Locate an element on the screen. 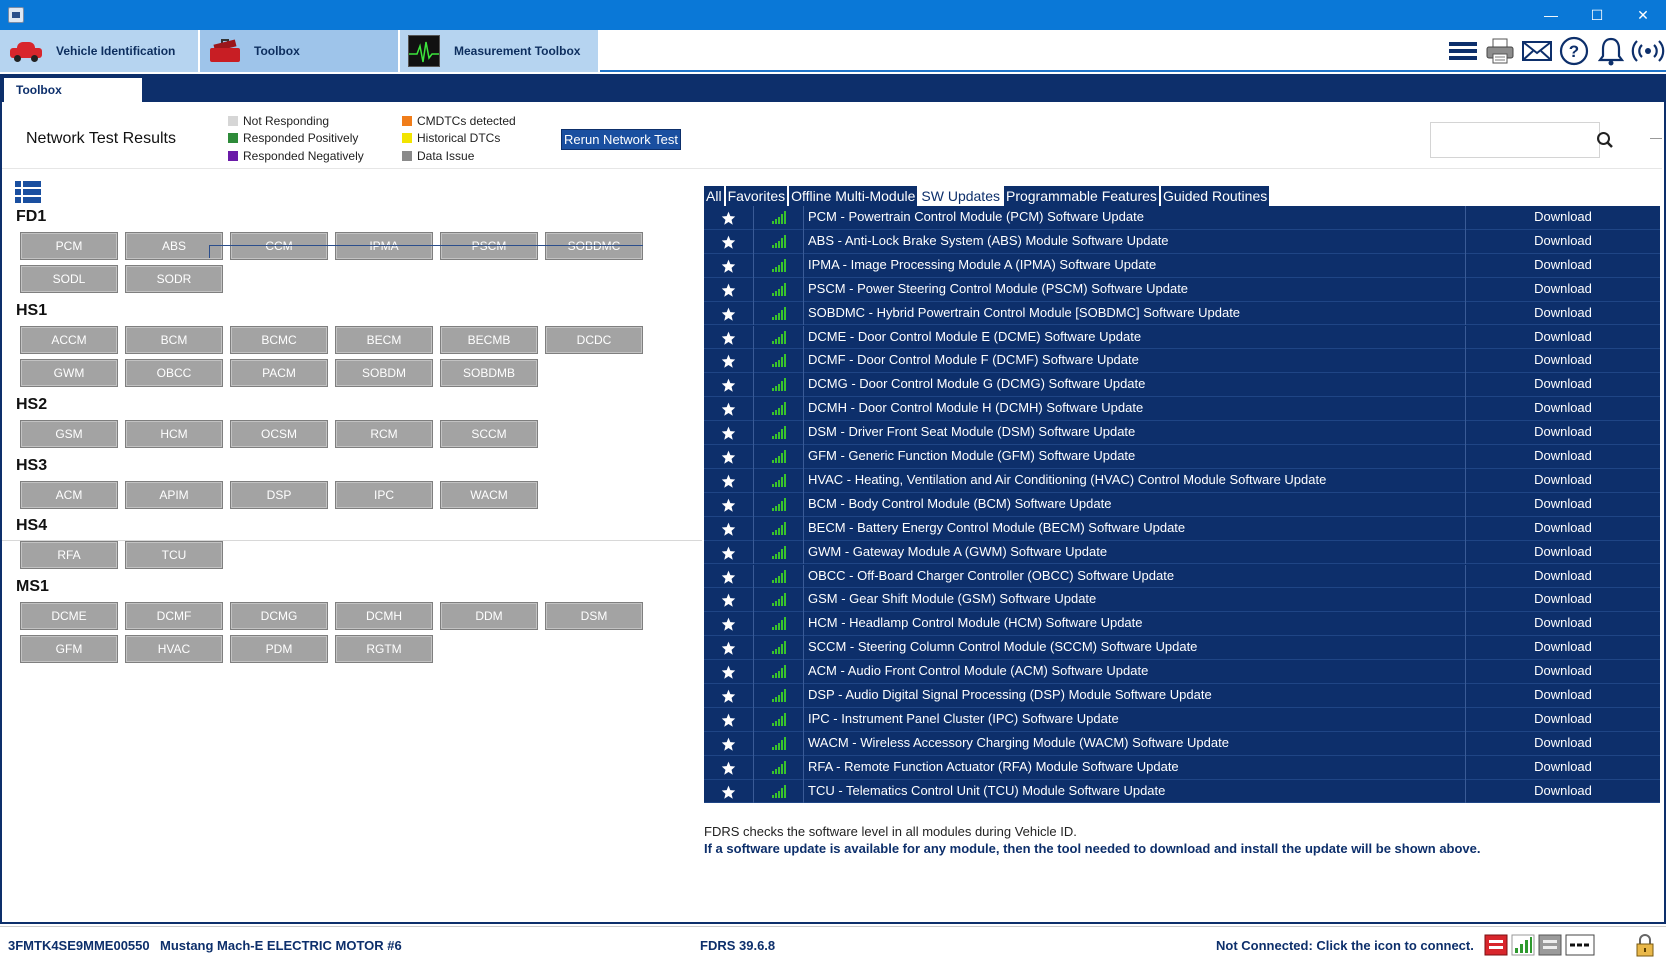 This screenshot has height=962, width=1666. maximize-button: ☐ is located at coordinates (1597, 15).